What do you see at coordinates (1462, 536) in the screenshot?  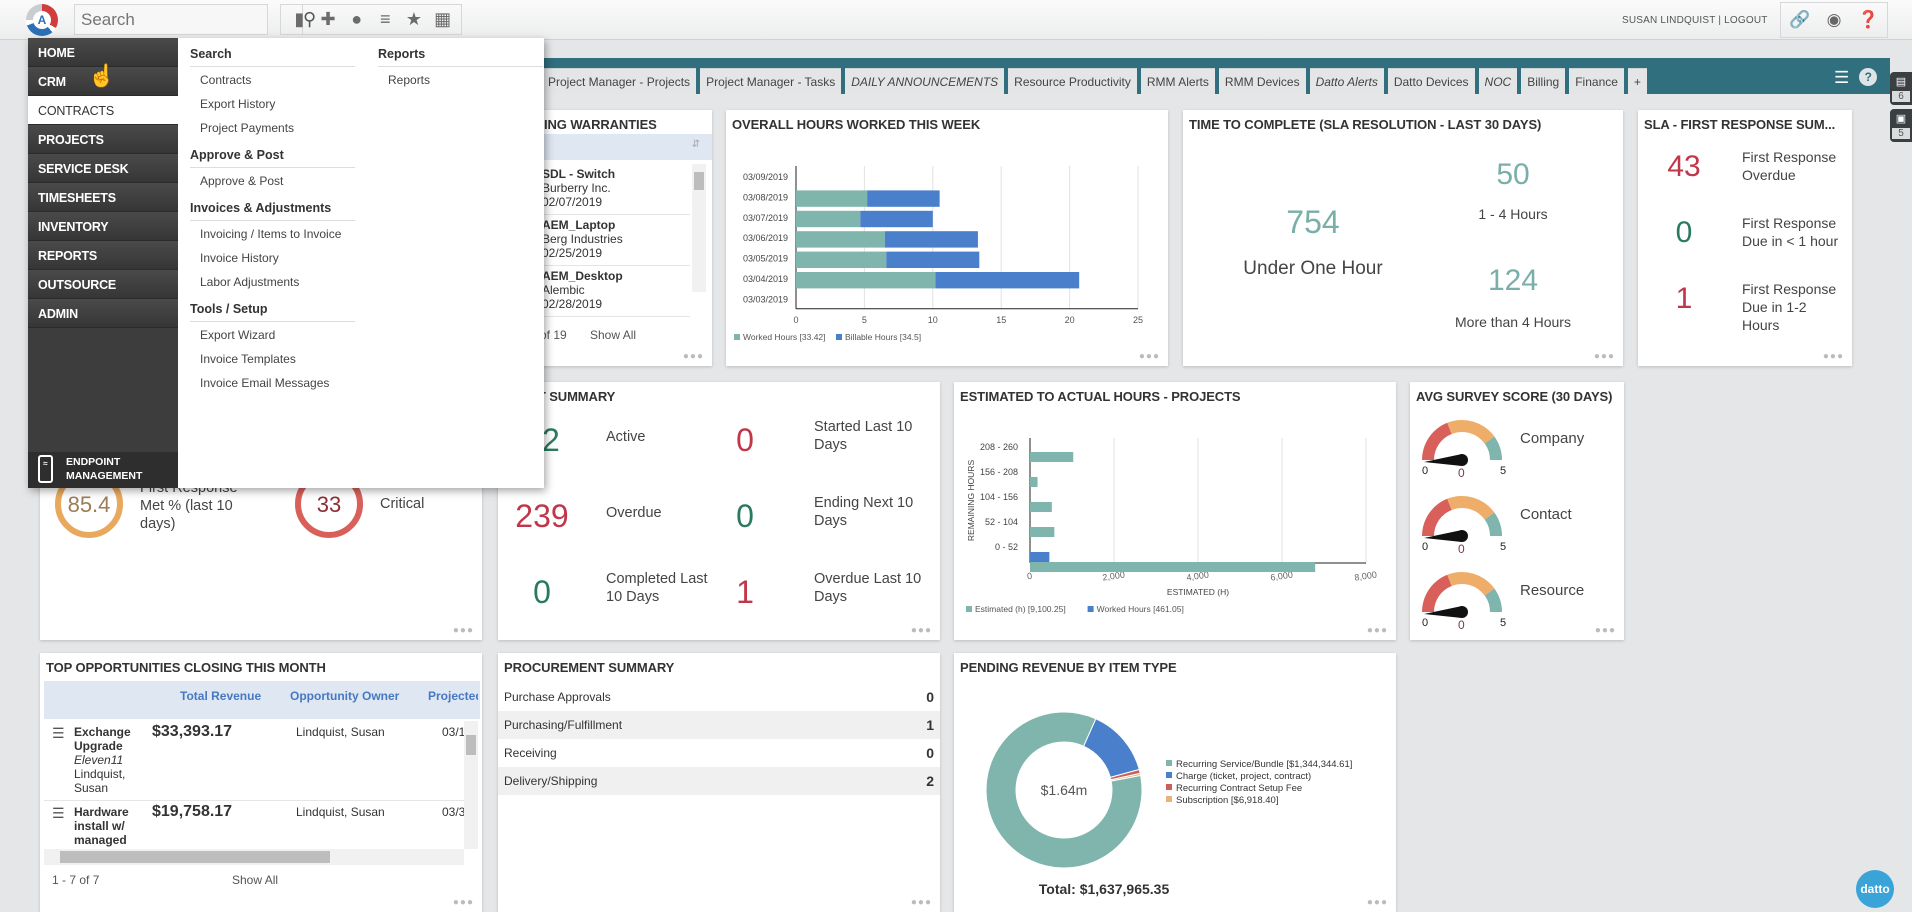 I see `gauge-hub` at bounding box center [1462, 536].